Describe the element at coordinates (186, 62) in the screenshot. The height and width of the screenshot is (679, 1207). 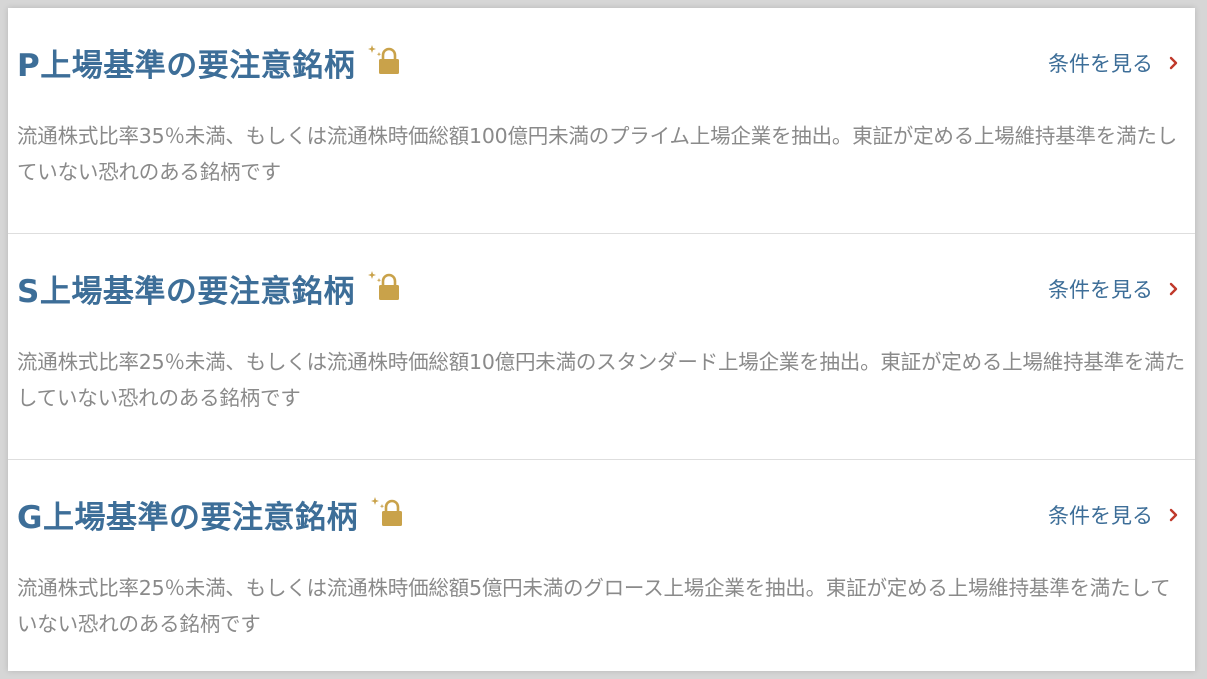
I see `item-title: P上場基準の要注意銘柄` at that location.